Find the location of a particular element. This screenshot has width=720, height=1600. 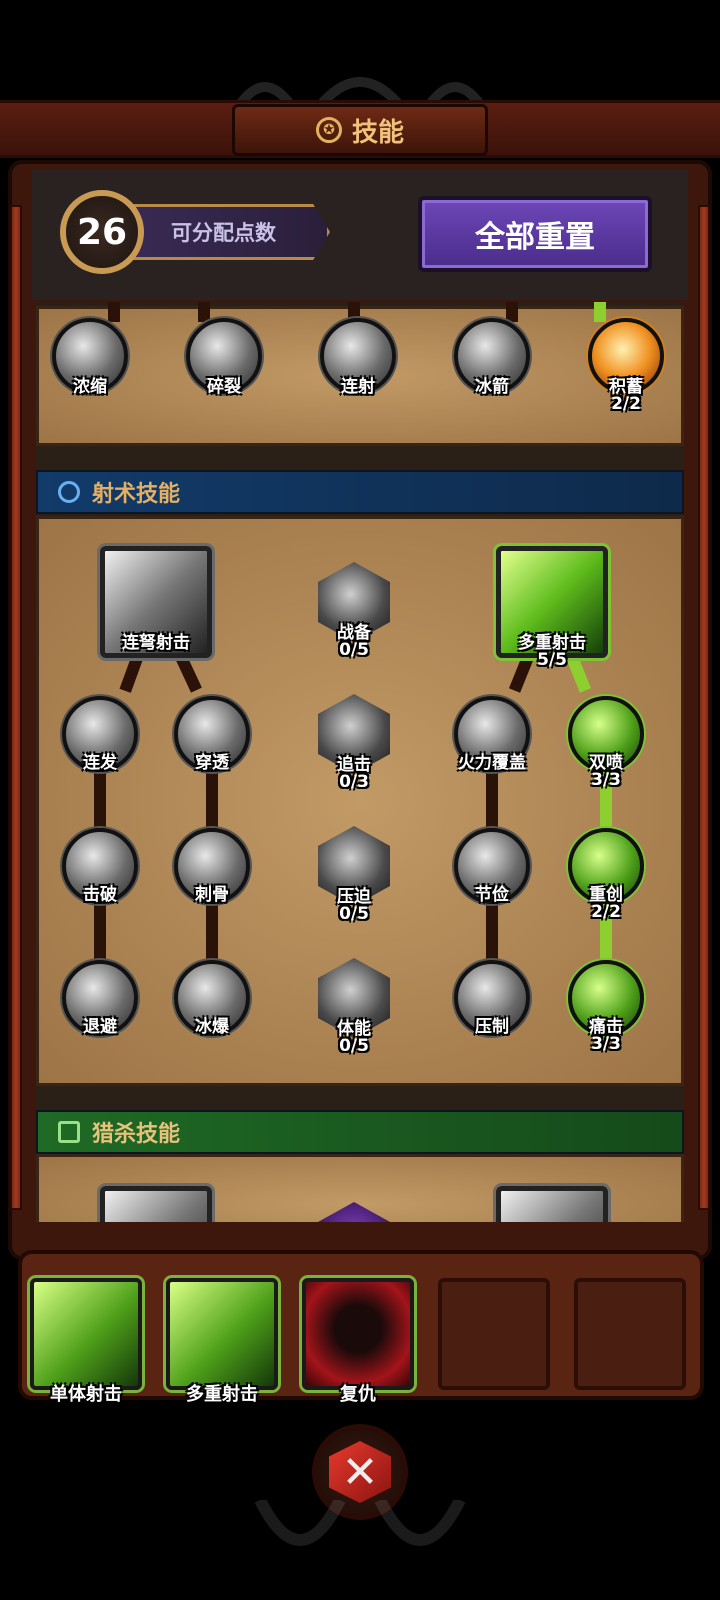

left-rail is located at coordinates (16, 707).